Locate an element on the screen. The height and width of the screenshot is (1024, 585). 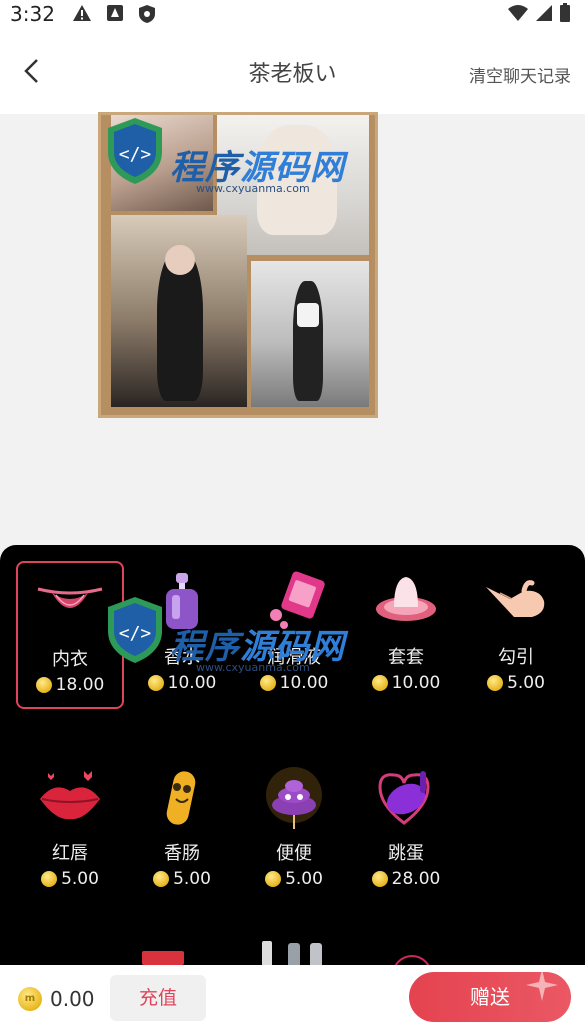
clear-chat-history-button: 清空聊天记录 is located at coordinates (520, 74).